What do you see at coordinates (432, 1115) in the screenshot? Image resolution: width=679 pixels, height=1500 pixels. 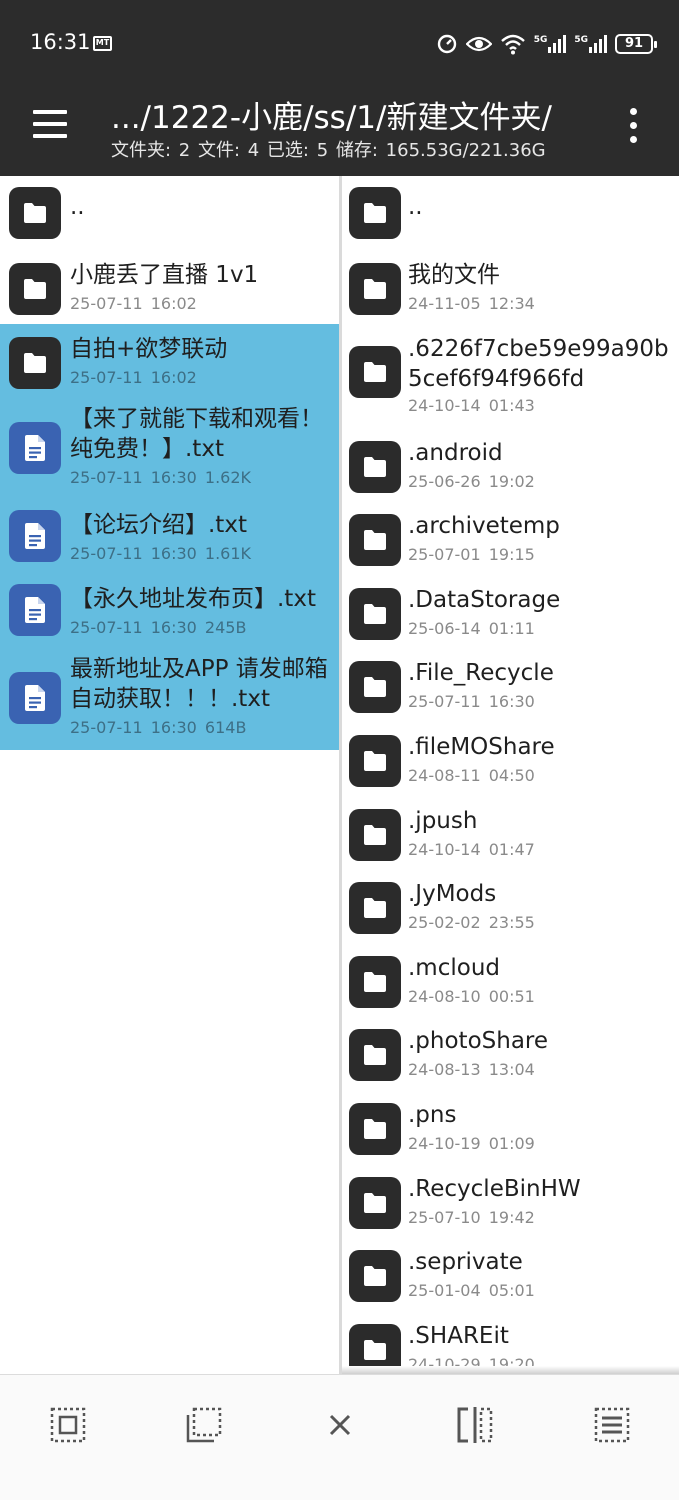 I see `item-name: .pns` at bounding box center [432, 1115].